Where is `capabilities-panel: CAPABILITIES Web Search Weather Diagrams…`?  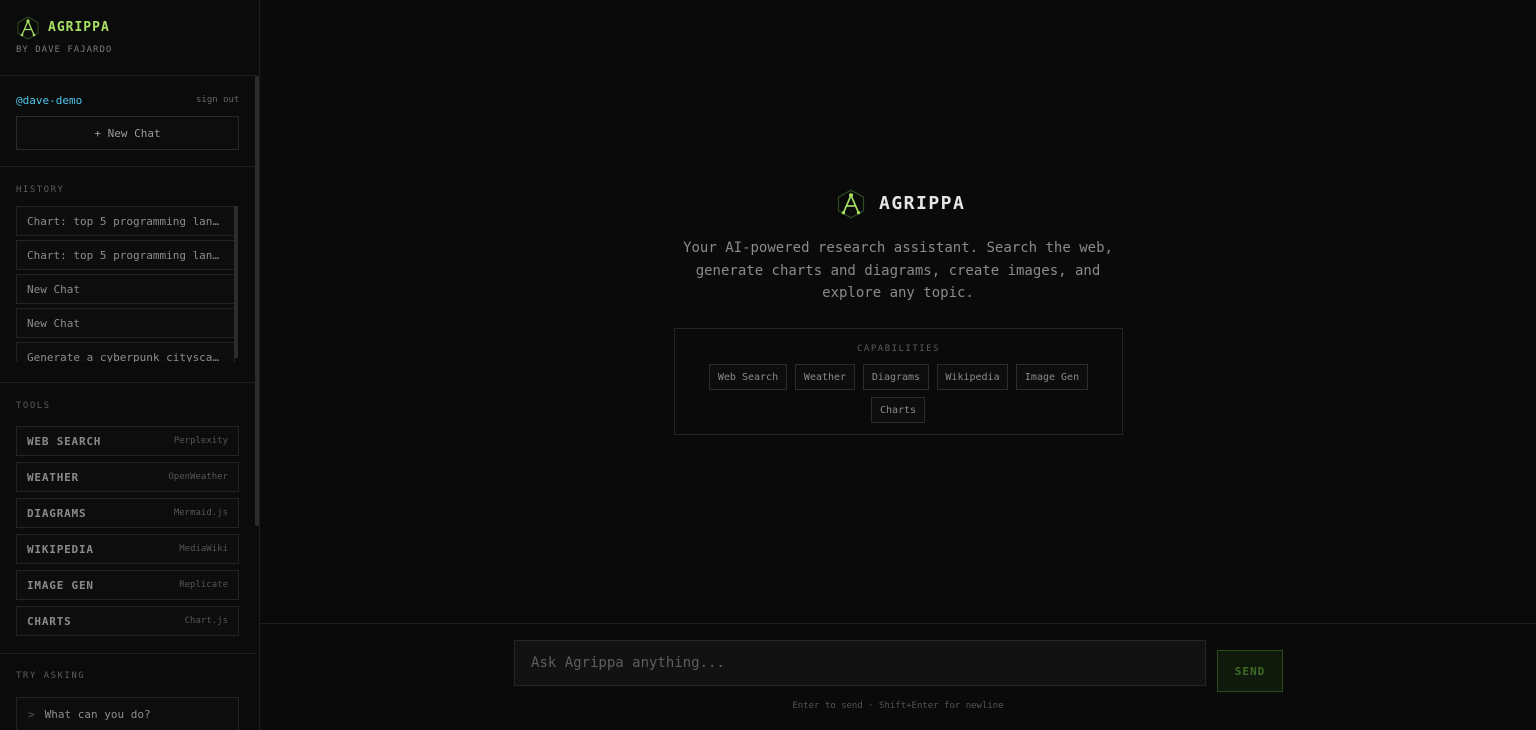
capabilities-panel: CAPABILITIES Web Search Weather Diagrams… is located at coordinates (898, 381).